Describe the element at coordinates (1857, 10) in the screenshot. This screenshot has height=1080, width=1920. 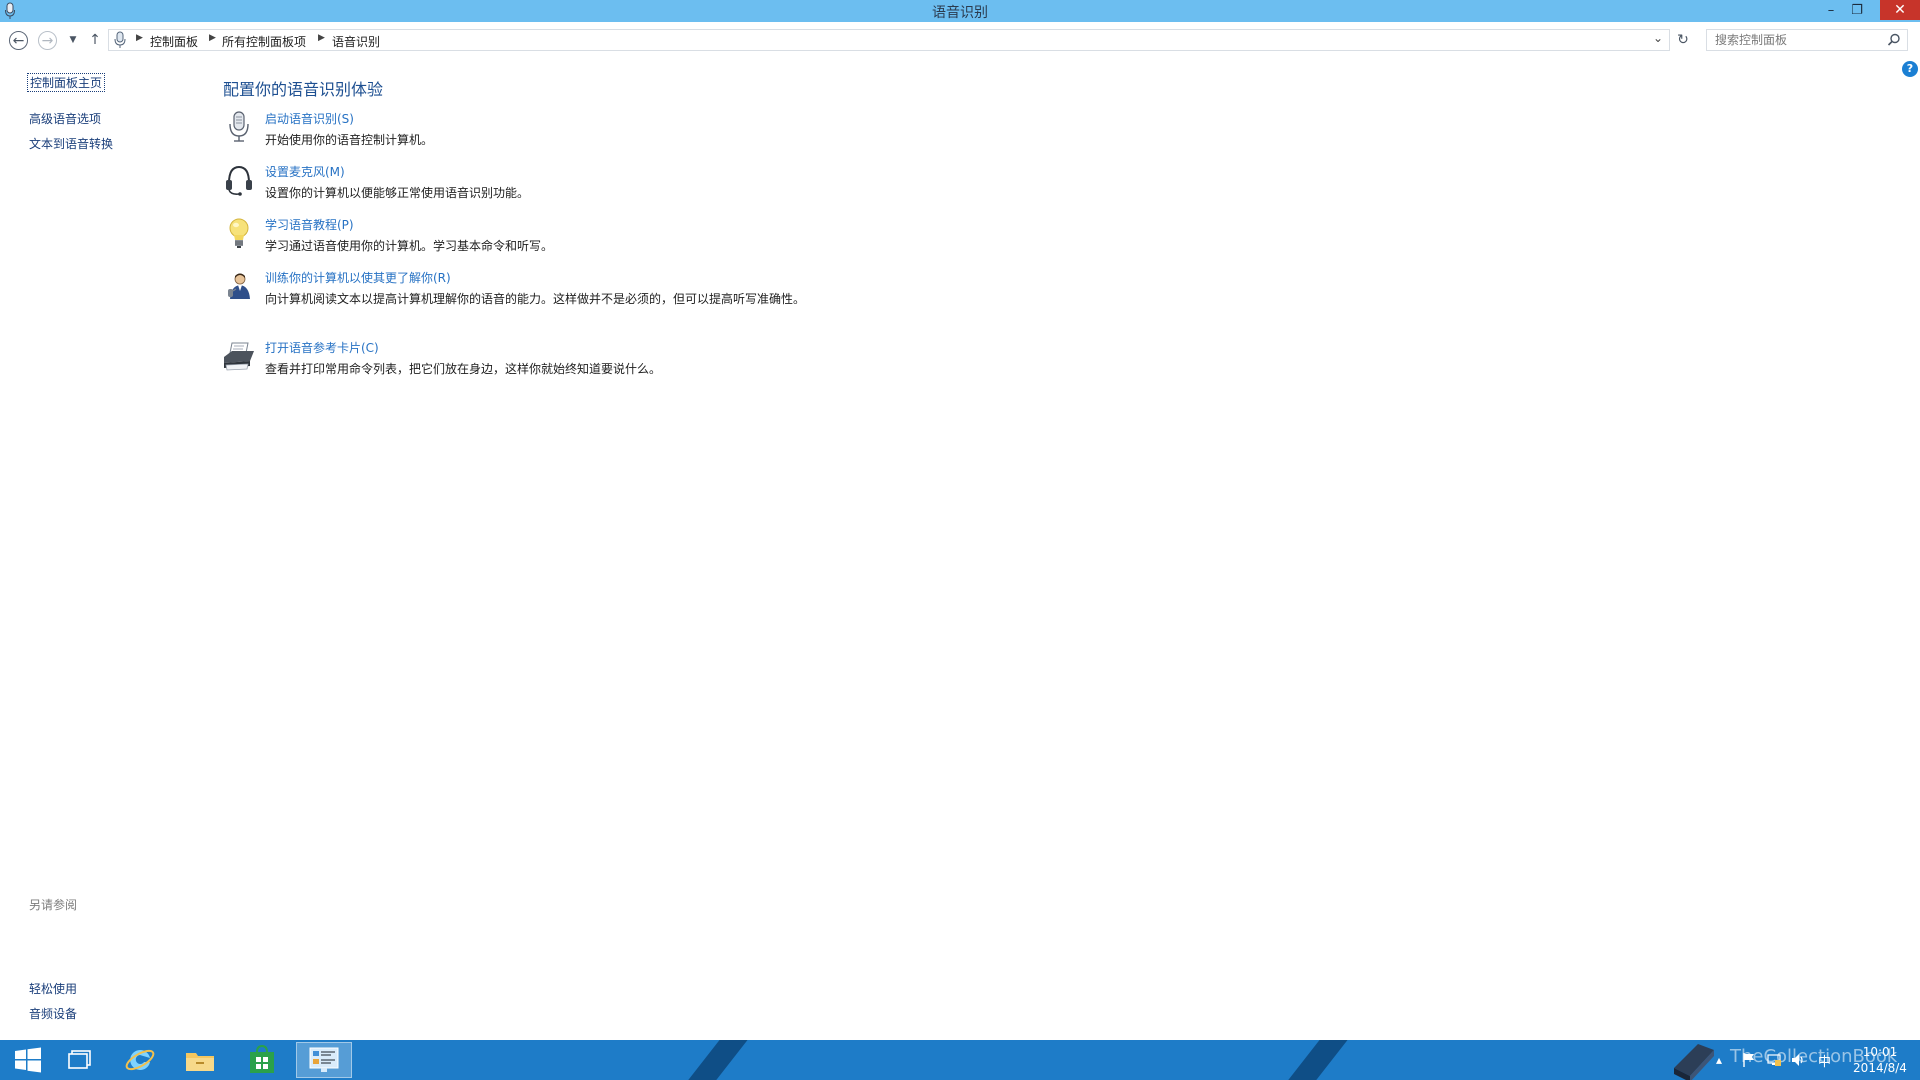
I see `restore-button: ❐` at that location.